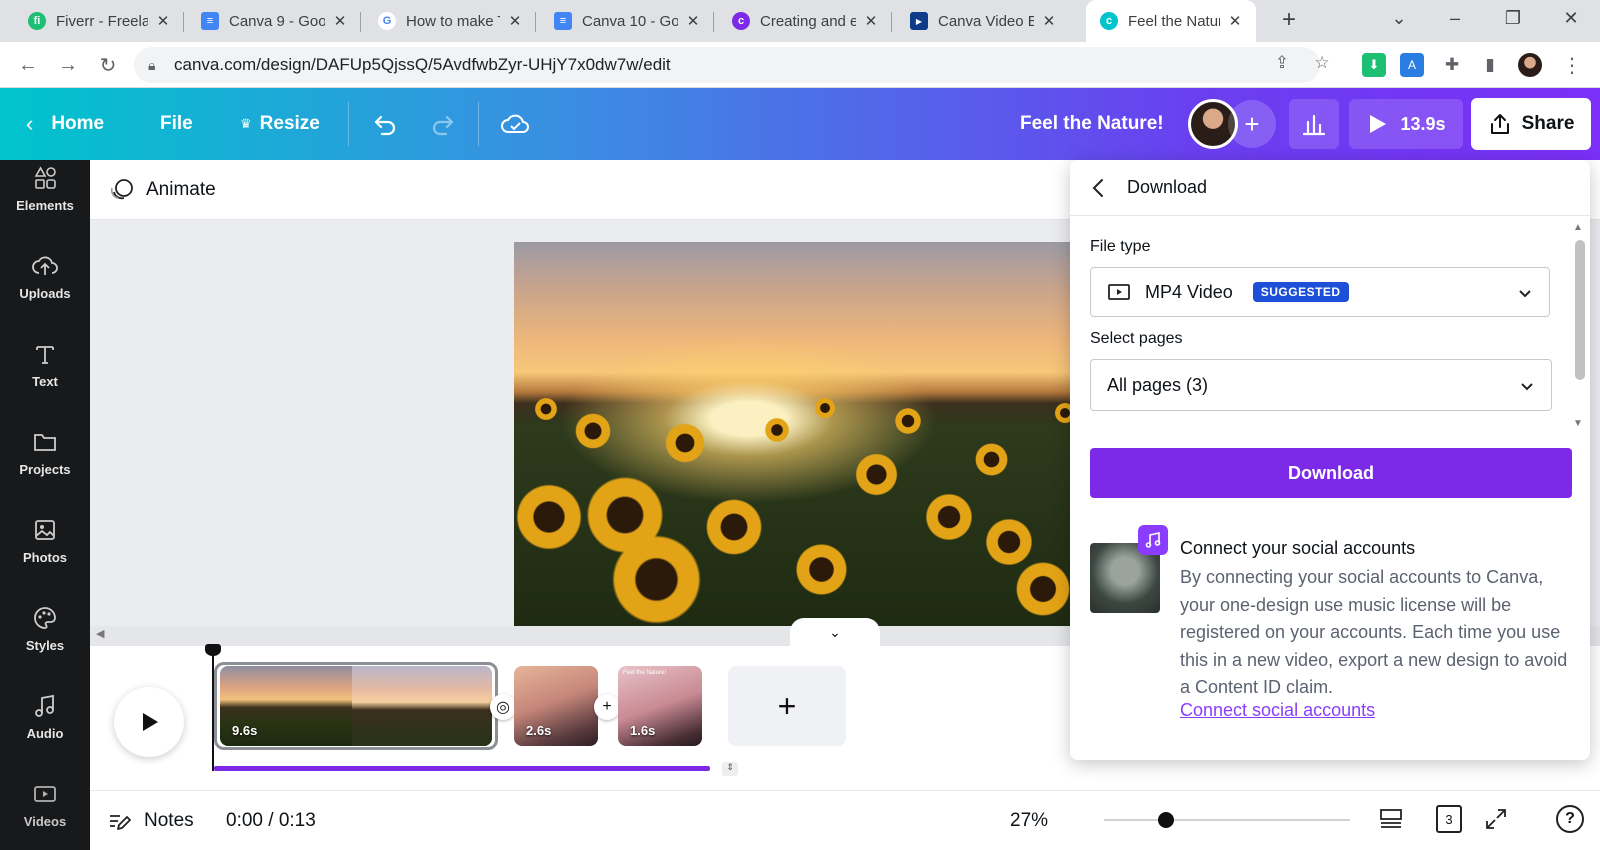 The height and width of the screenshot is (850, 1600). Describe the element at coordinates (1571, 18) in the screenshot. I see `close-window-button: ✕` at that location.